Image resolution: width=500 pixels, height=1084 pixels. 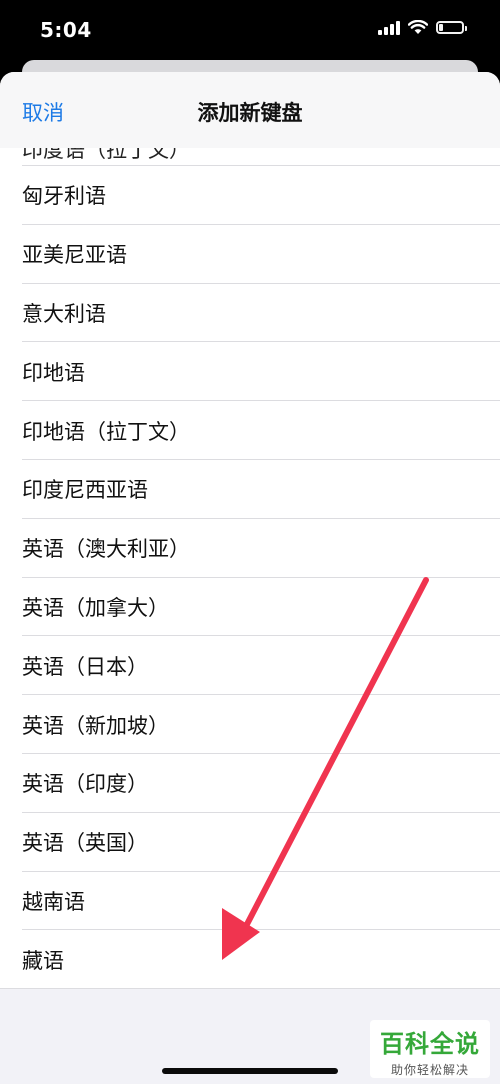 What do you see at coordinates (250, 195) in the screenshot?
I see `list-item: 匈牙利语` at bounding box center [250, 195].